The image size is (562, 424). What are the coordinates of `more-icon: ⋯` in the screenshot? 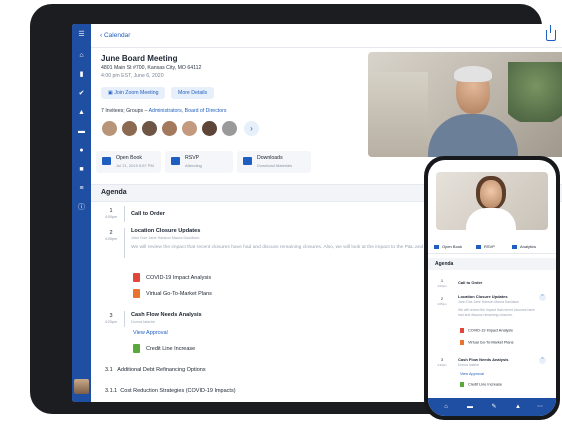 It's located at (540, 407).